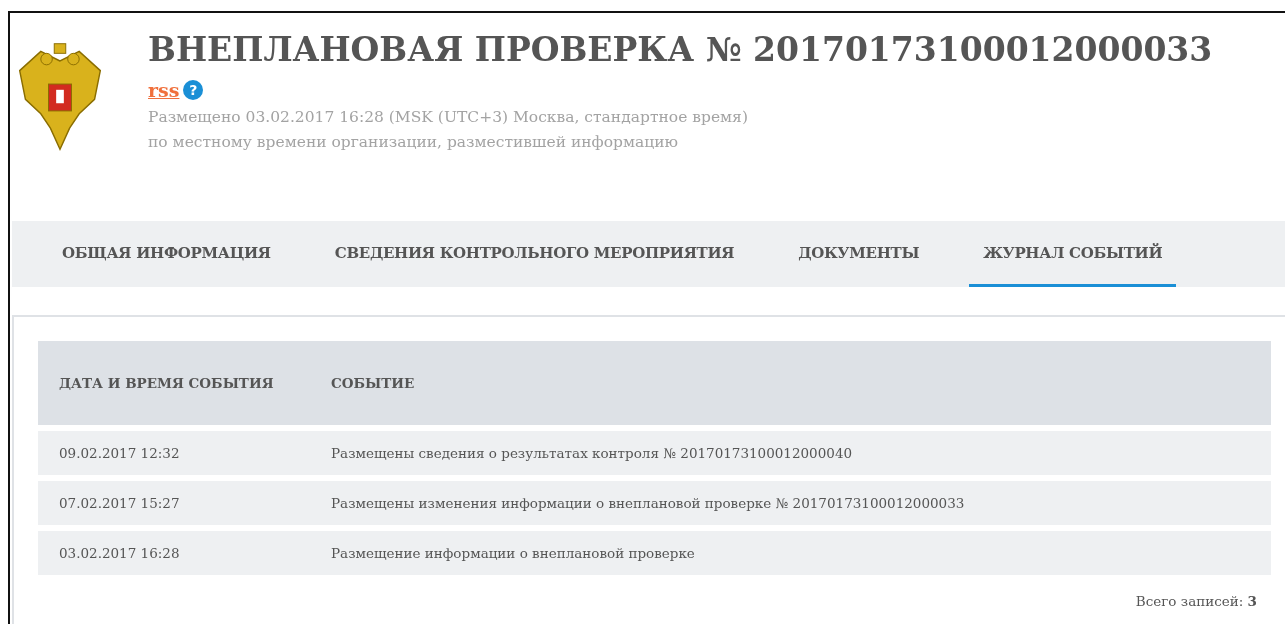  What do you see at coordinates (448, 117) in the screenshot?
I see `posted-date: Размещено 03.02.2017 16:28 (MSK (UTC+3) Москва, стандартное время)` at bounding box center [448, 117].